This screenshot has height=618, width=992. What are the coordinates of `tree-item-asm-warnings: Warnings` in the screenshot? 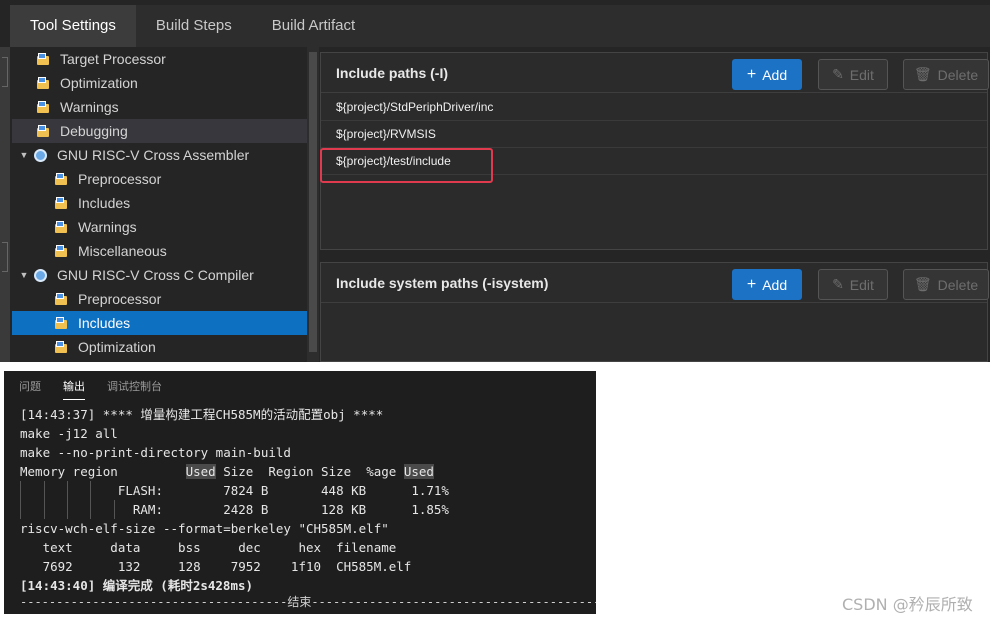 It's located at (159, 227).